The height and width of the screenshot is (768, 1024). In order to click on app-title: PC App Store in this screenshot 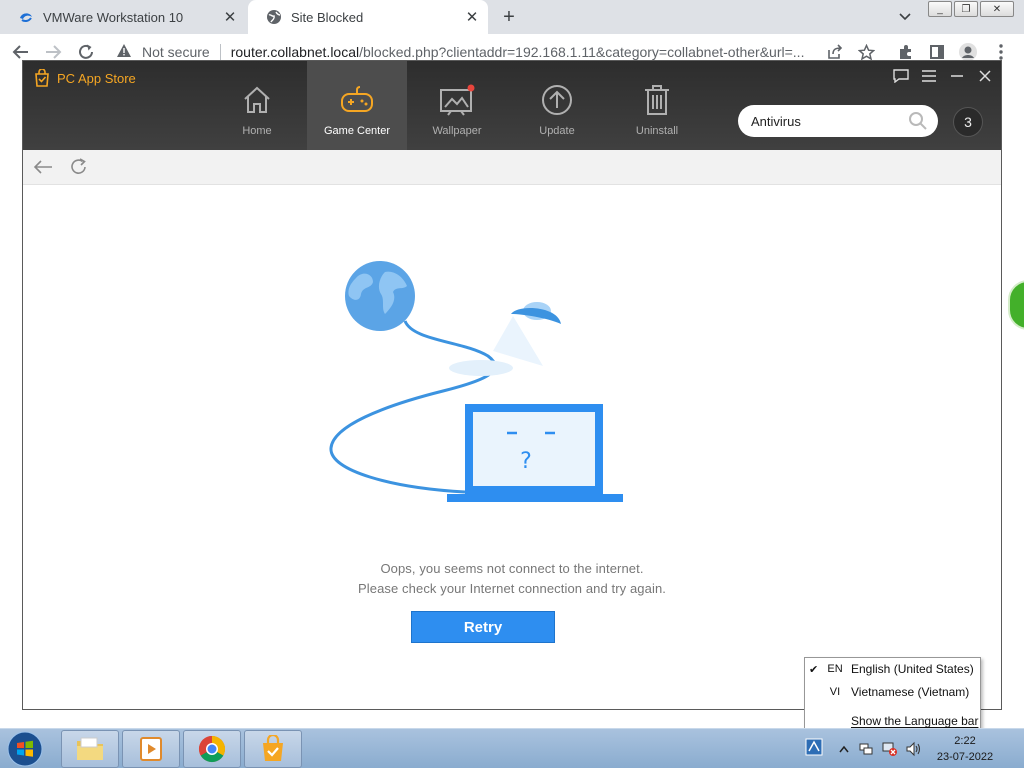, I will do `click(96, 78)`.